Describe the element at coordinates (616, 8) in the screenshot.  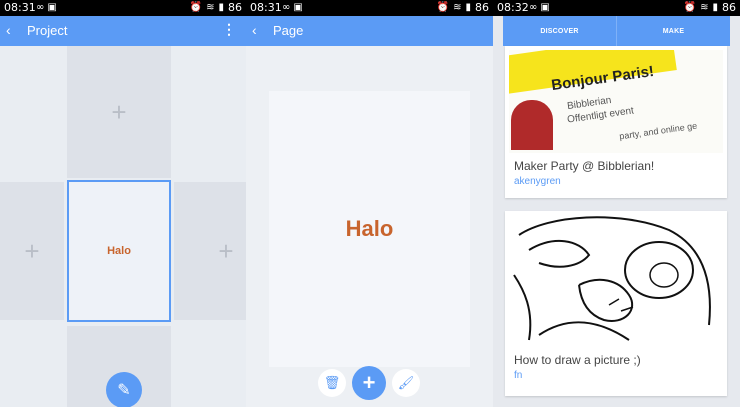
I see `status-bar: 08:32 ∞ ▣ ⏰ ≋ ▮ 86` at that location.